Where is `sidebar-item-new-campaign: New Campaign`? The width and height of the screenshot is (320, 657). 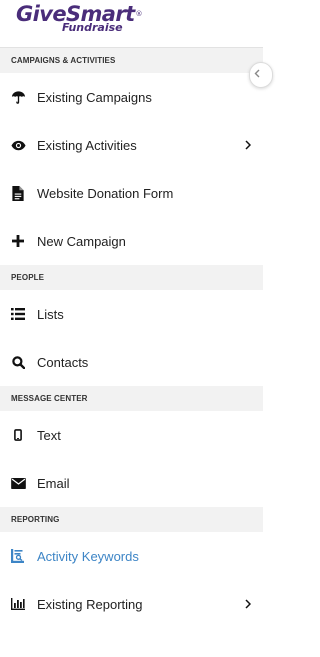 sidebar-item-new-campaign: New Campaign is located at coordinates (131, 241).